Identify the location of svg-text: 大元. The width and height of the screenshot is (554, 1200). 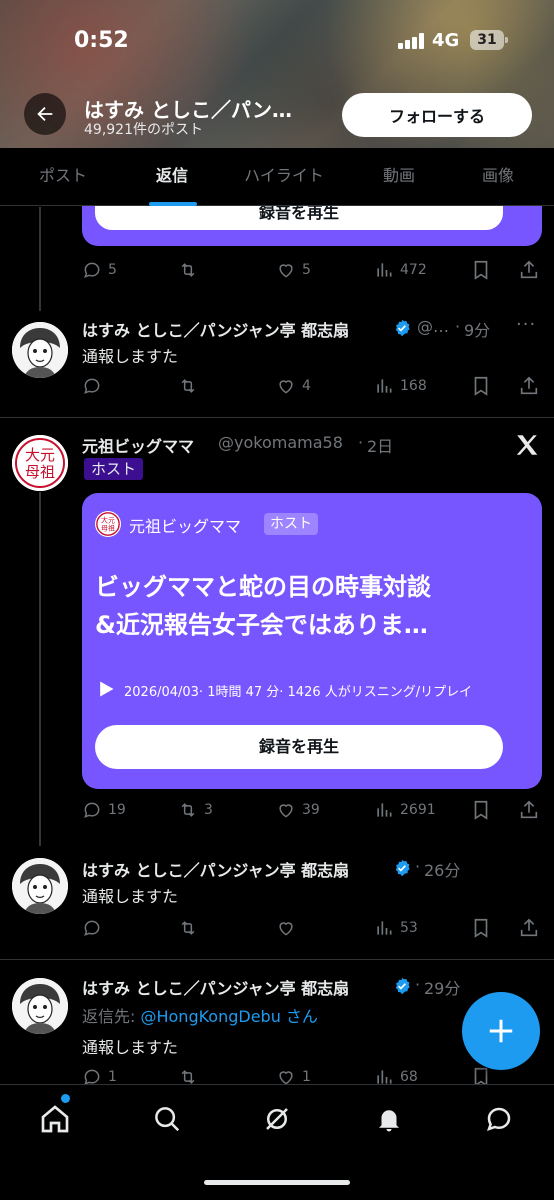
(40, 455).